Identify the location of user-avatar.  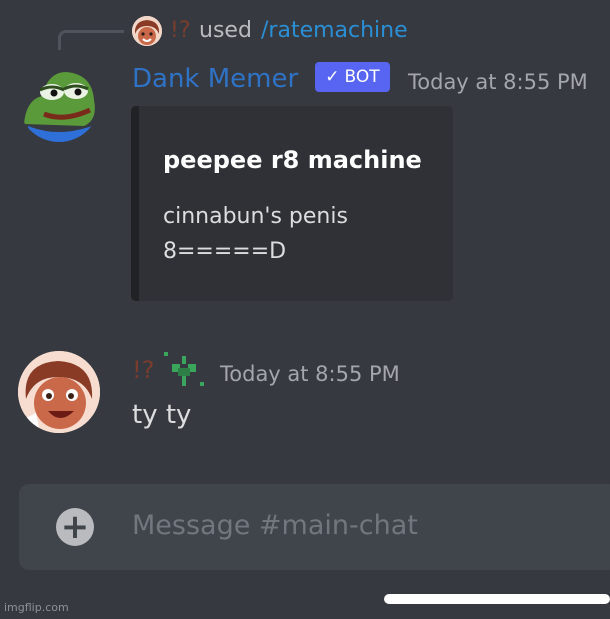
(59, 392).